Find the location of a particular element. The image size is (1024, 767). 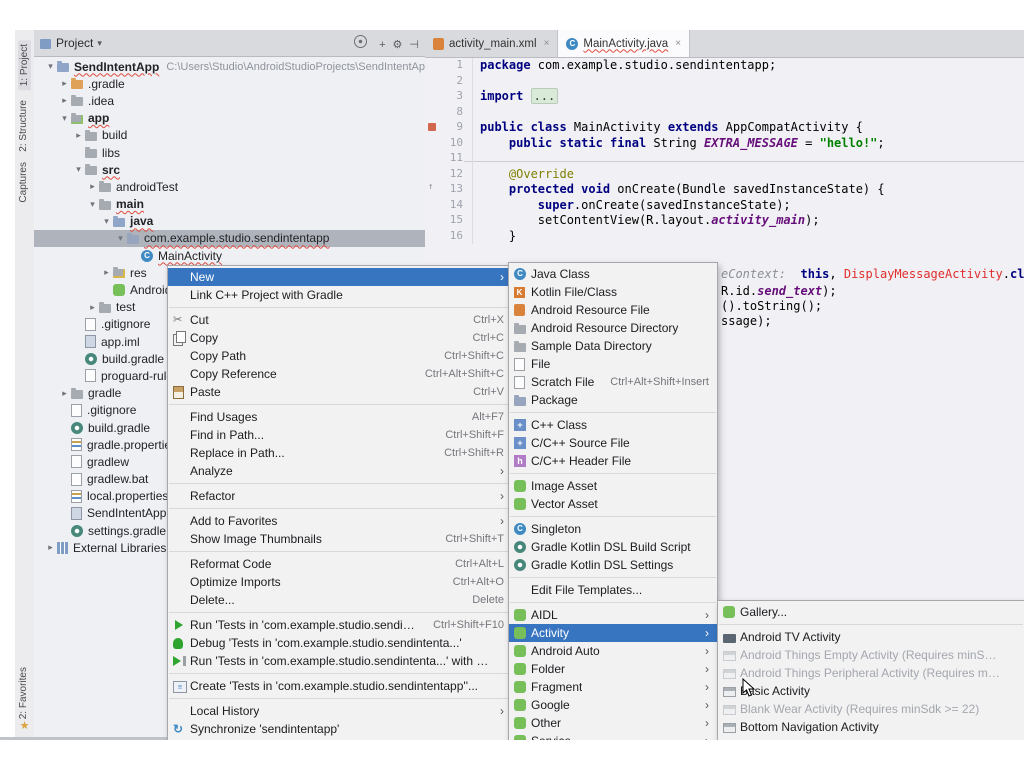

menu-item-image-asset: Image Asset is located at coordinates (613, 486).